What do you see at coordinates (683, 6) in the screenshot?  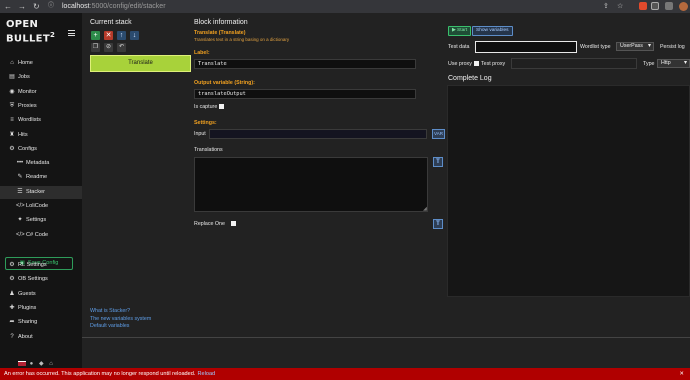 I see `profile-avatar` at bounding box center [683, 6].